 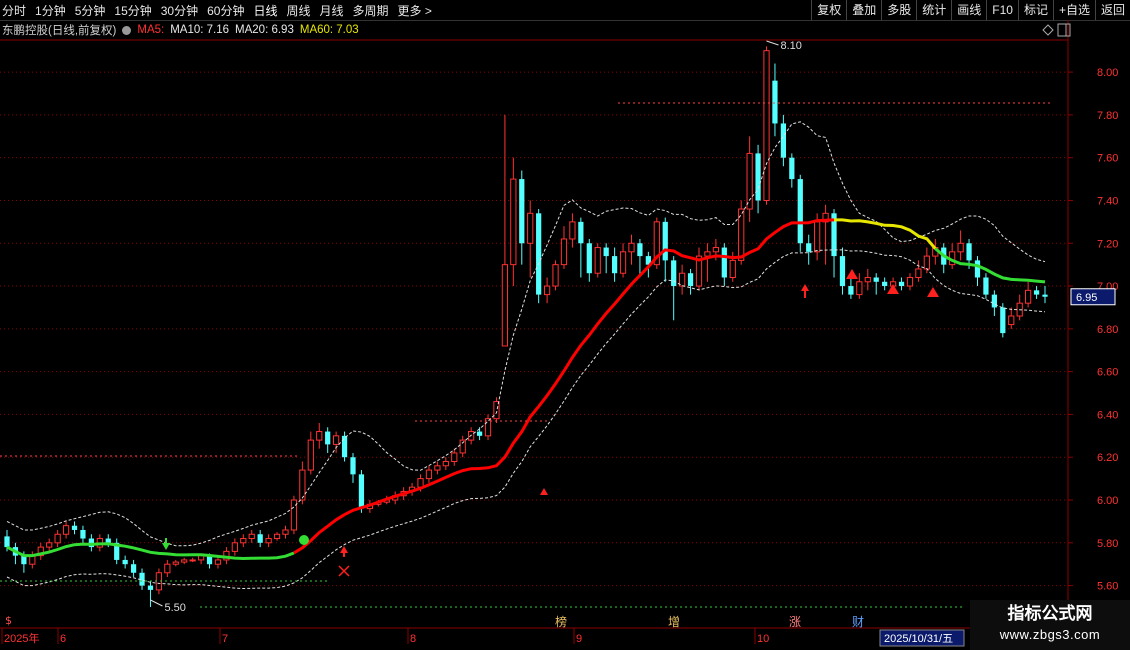 What do you see at coordinates (1107, 458) in the screenshot?
I see `y-tick-label: 6.20` at bounding box center [1107, 458].